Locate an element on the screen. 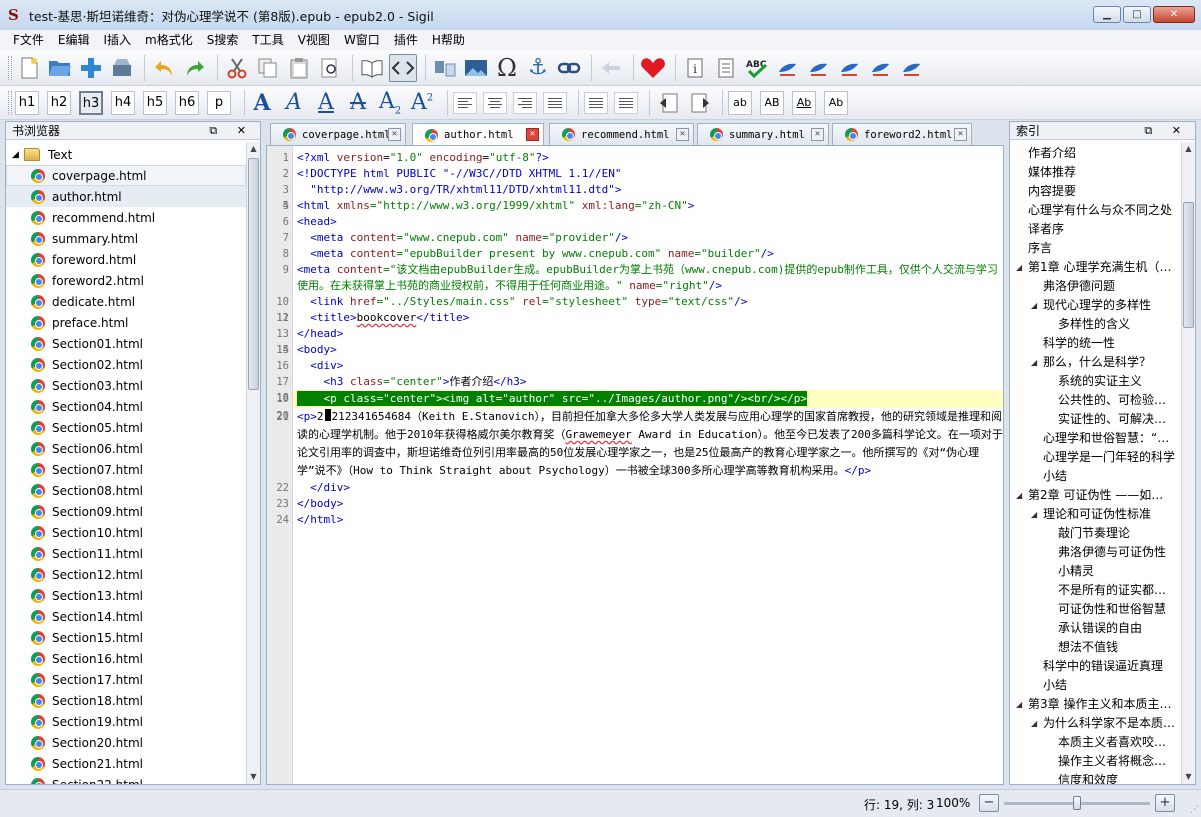 This screenshot has width=1201, height=817. cut-icon is located at coordinates (237, 68).